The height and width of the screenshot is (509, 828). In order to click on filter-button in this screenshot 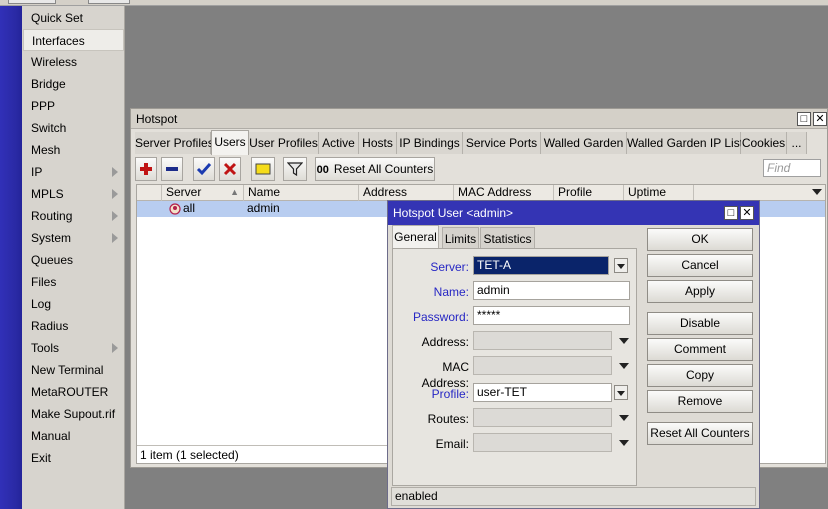, I will do `click(295, 169)`.